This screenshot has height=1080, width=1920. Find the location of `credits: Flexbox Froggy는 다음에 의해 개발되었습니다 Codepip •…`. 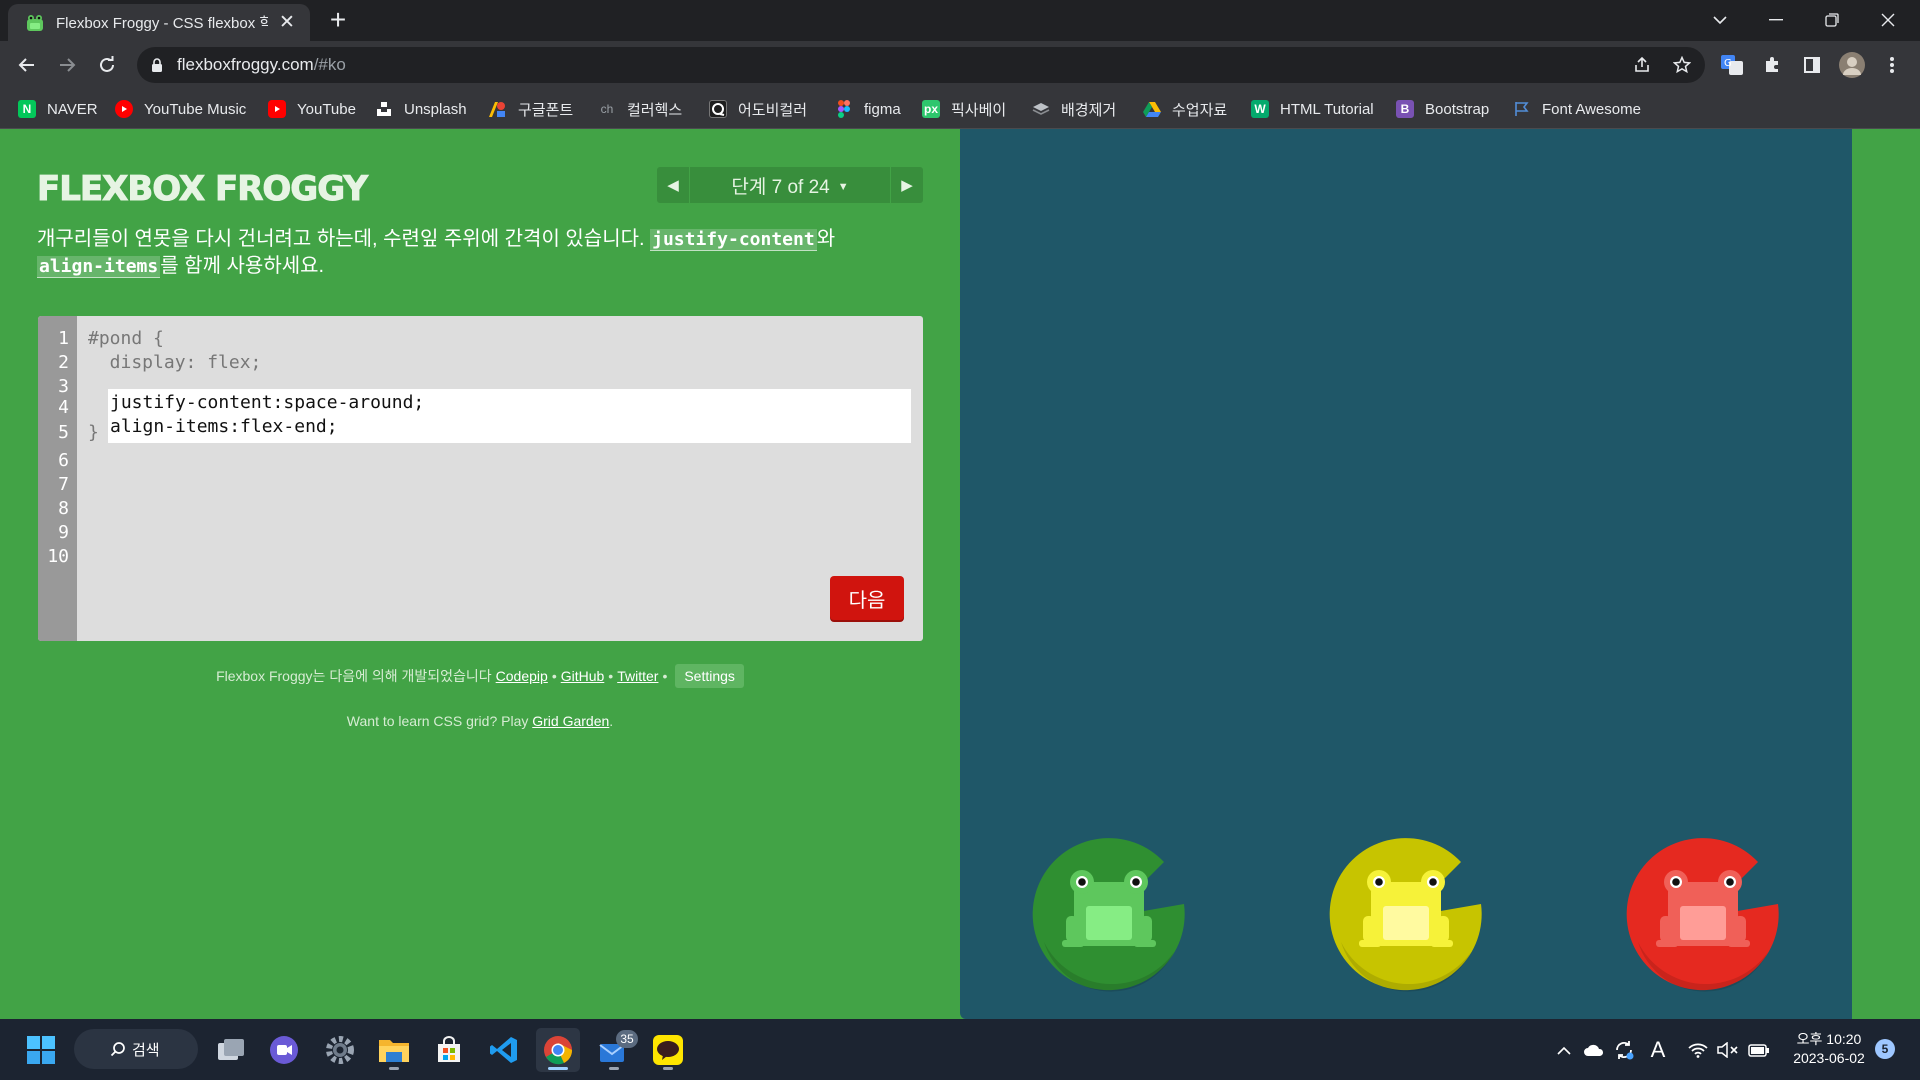

credits: Flexbox Froggy는 다음에 의해 개발되었습니다 Codepip •… is located at coordinates (480, 676).